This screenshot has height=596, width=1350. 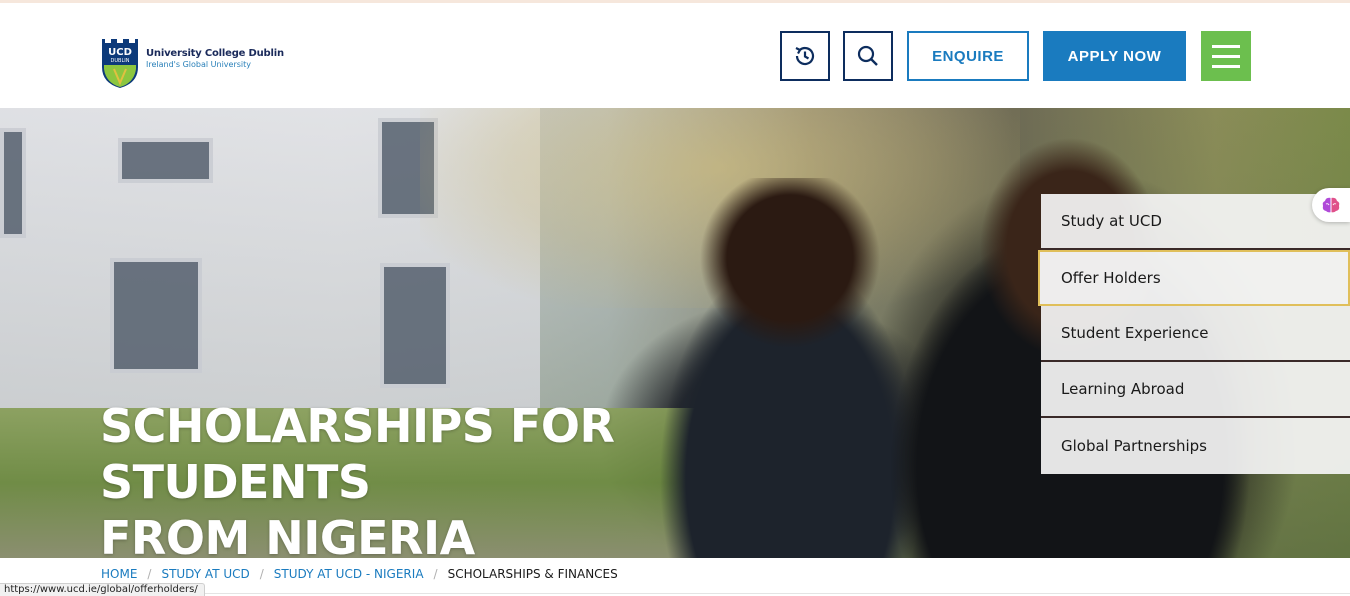 What do you see at coordinates (1114, 56) in the screenshot?
I see `apply-now-button: APPLY NOW` at bounding box center [1114, 56].